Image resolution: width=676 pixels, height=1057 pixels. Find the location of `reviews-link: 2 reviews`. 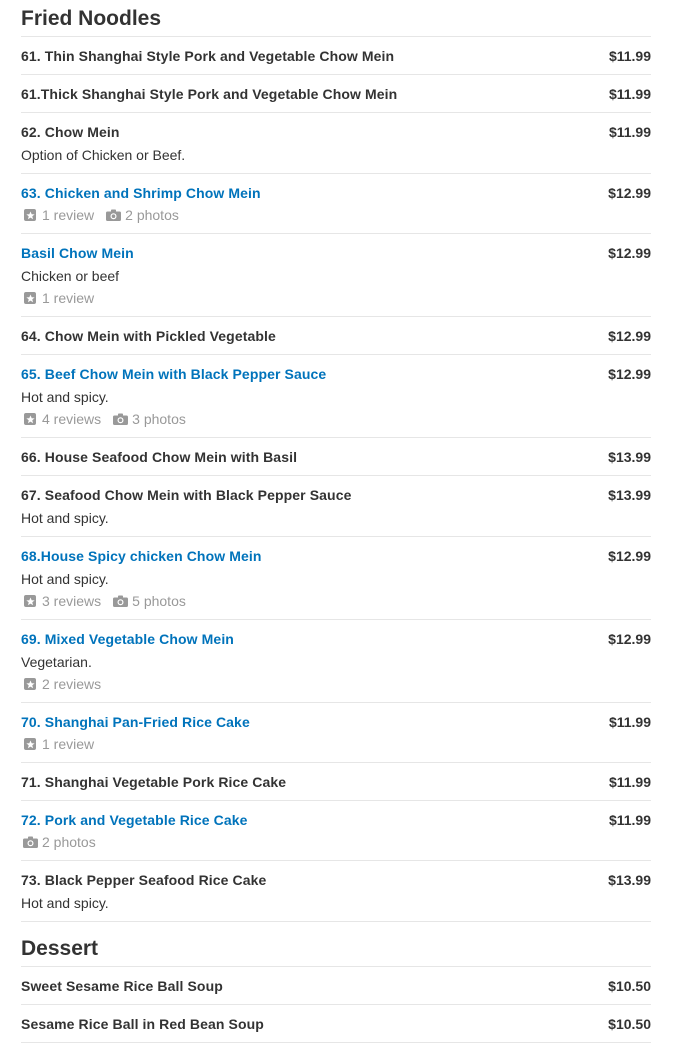

reviews-link: 2 reviews is located at coordinates (61, 684).